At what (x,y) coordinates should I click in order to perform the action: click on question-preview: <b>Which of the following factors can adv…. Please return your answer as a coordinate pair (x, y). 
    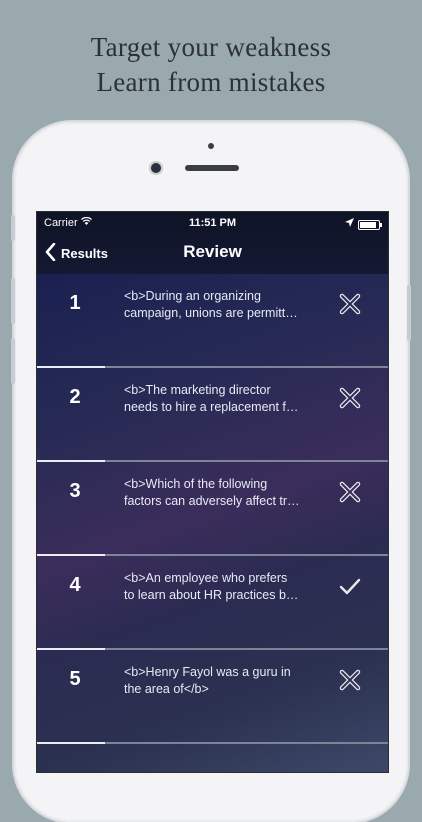
    Looking at the image, I should click on (212, 492).